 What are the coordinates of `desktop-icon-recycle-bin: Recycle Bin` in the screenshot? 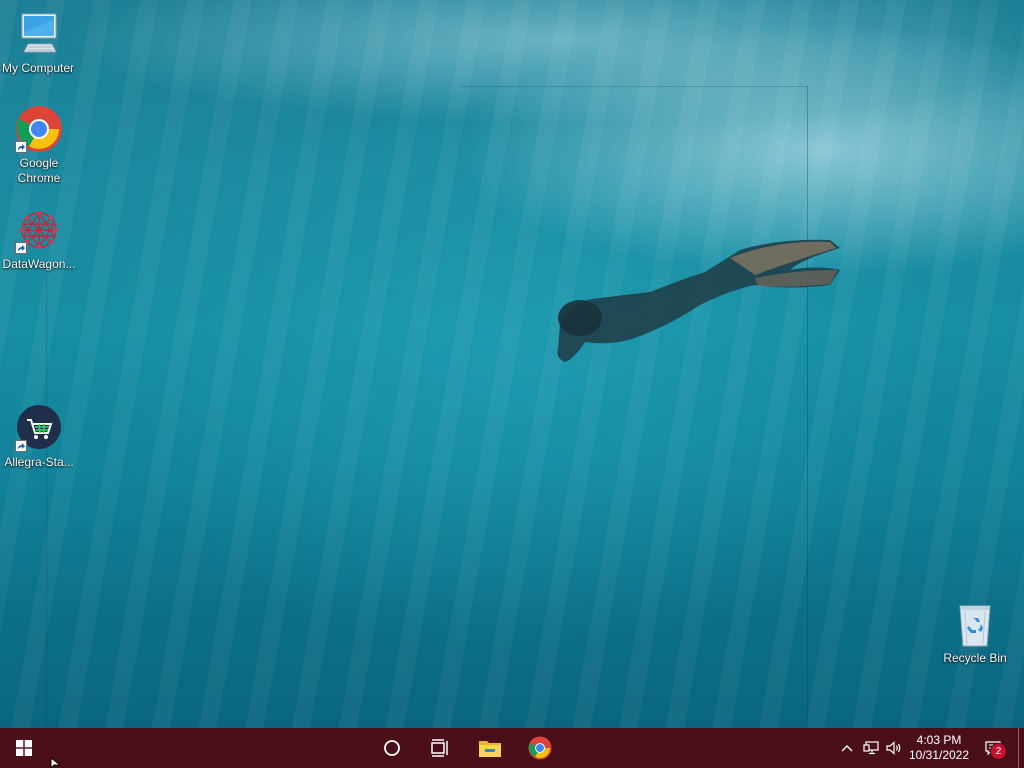 It's located at (975, 633).